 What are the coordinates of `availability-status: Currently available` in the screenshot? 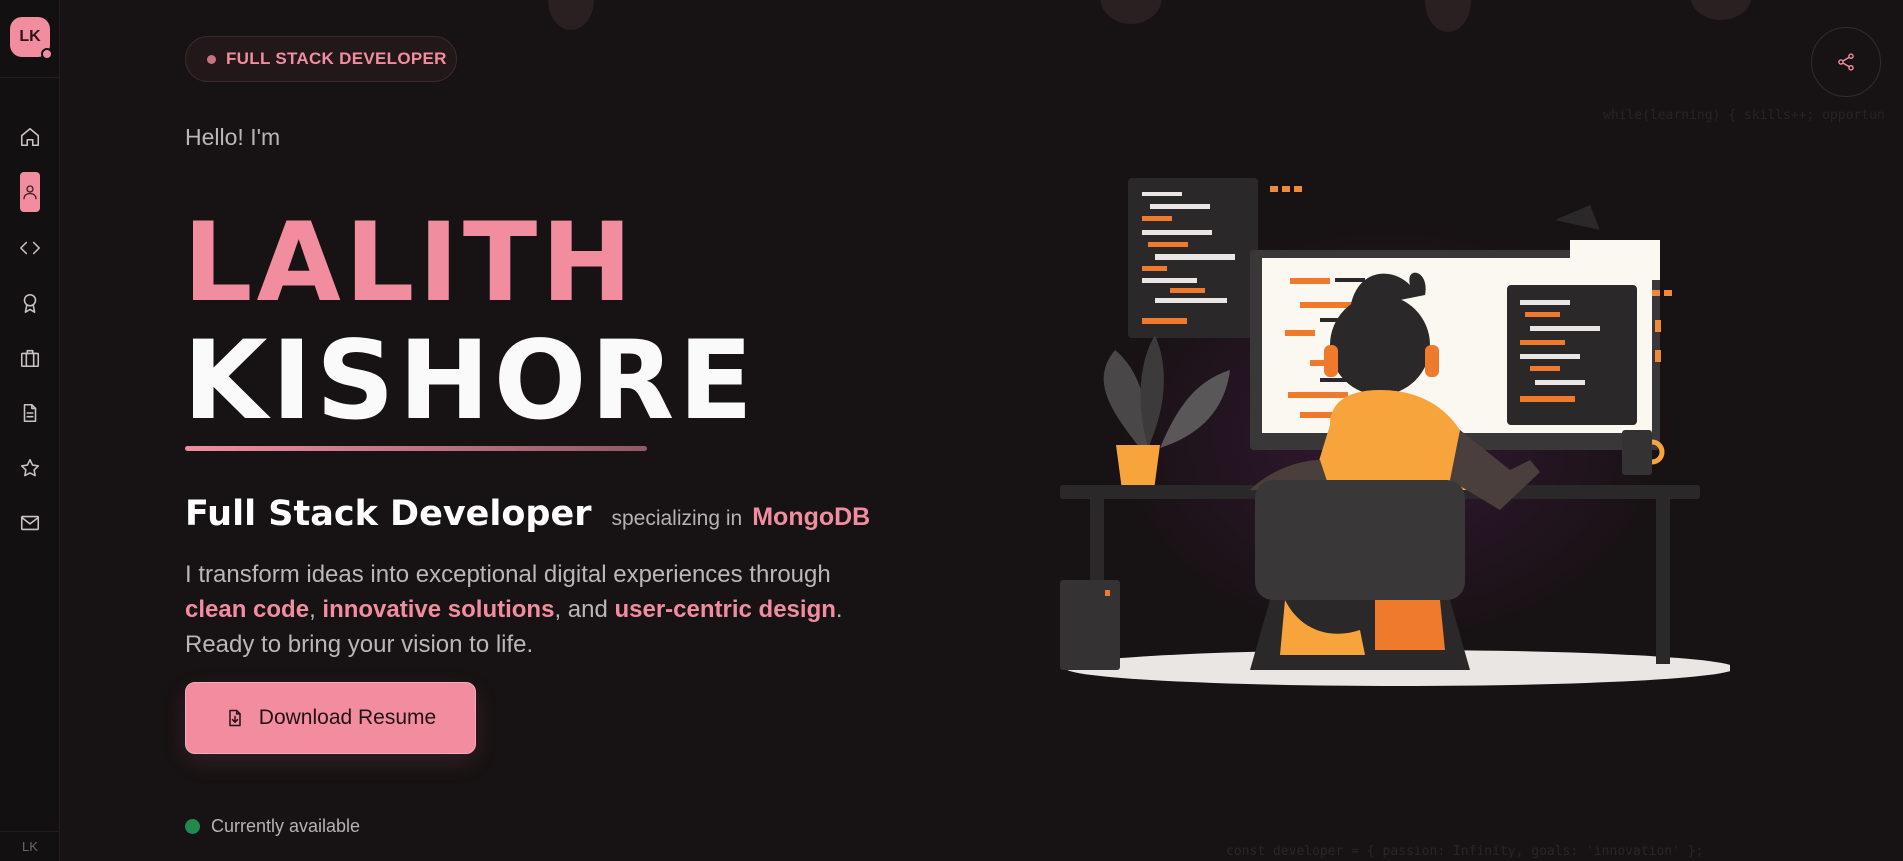 It's located at (272, 826).